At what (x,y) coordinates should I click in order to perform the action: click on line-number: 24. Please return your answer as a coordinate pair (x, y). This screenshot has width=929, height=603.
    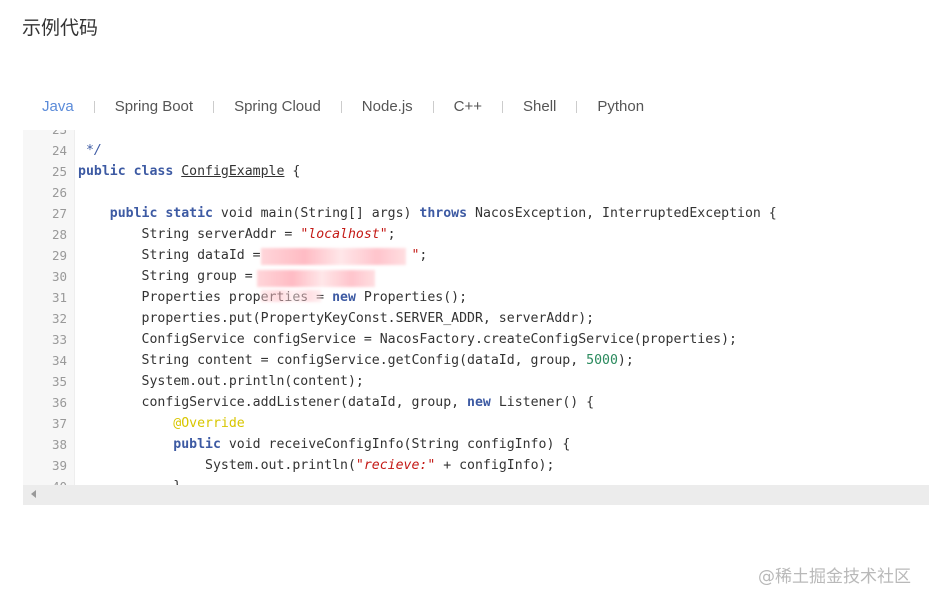
    Looking at the image, I should click on (59, 150).